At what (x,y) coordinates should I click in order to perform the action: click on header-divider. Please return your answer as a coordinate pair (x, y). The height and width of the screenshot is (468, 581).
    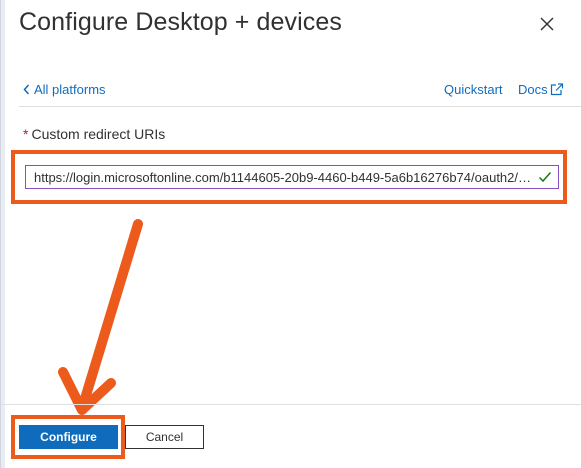
    Looking at the image, I should click on (300, 106).